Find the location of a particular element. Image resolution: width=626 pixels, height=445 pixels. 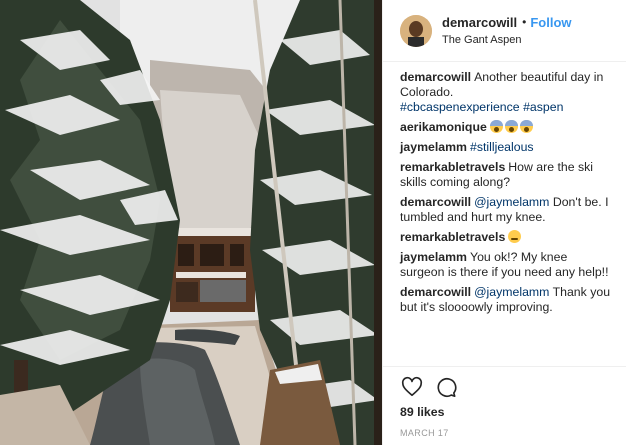

author-username: demarcowill is located at coordinates (479, 22).